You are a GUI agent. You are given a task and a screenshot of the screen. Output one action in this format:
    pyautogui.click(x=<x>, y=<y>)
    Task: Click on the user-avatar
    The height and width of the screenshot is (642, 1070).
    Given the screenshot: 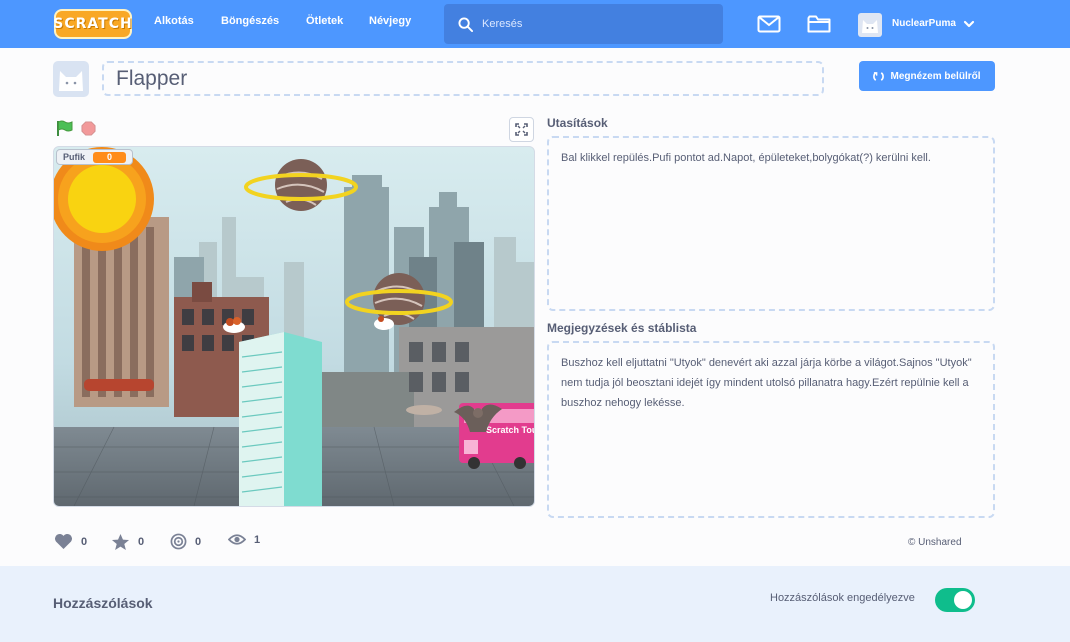 What is the action you would take?
    pyautogui.click(x=870, y=25)
    